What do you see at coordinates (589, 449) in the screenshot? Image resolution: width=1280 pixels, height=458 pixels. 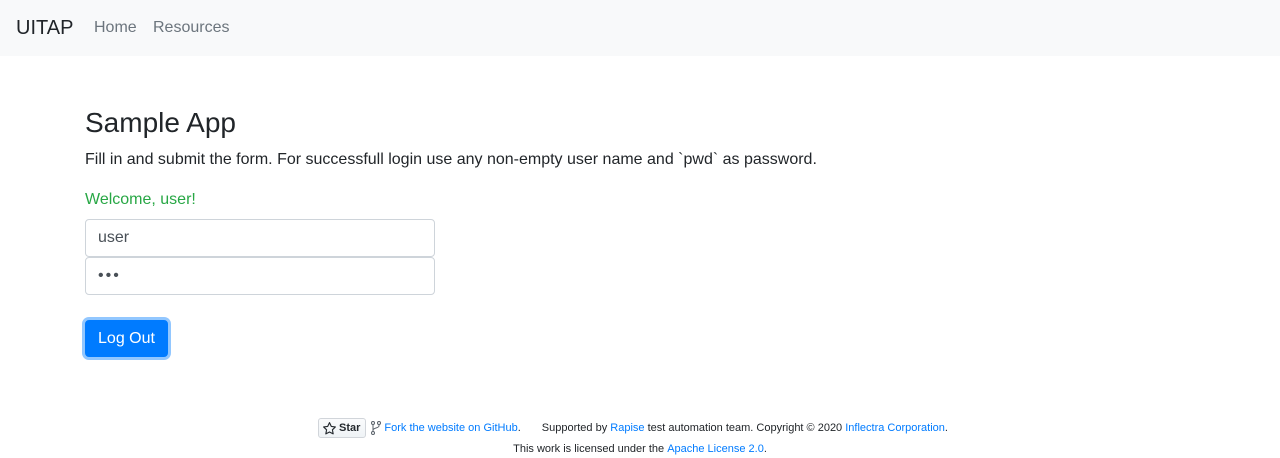 I see `license-text: This work is licensed under the` at bounding box center [589, 449].